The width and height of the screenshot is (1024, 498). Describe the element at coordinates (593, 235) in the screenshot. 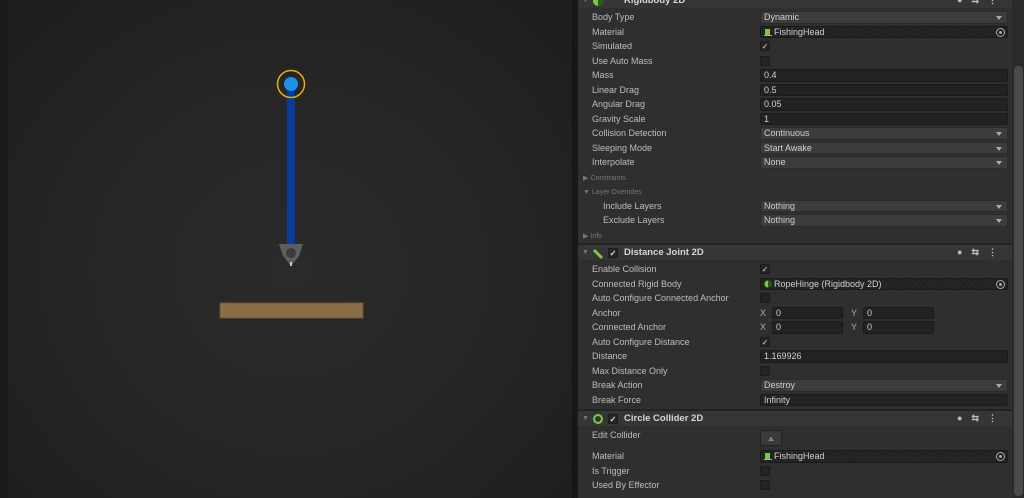

I see `info-foldout: ▶ Info` at that location.